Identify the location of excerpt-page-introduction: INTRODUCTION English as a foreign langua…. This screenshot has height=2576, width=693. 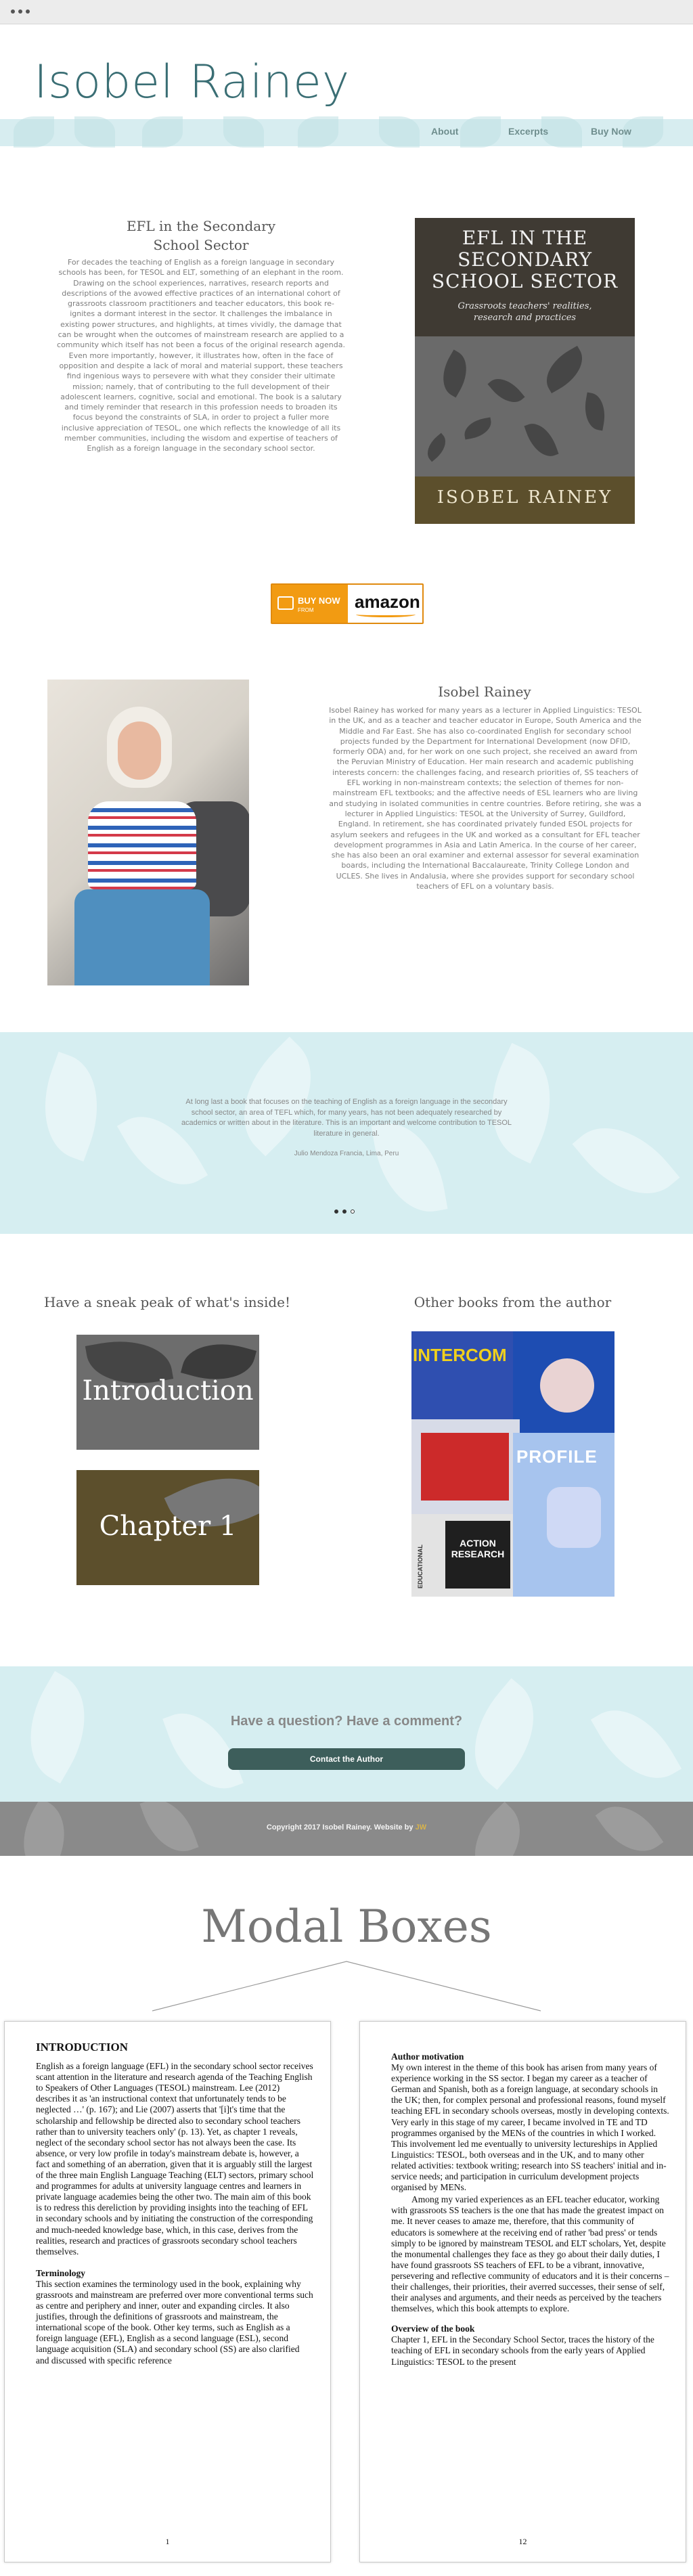
(167, 2291).